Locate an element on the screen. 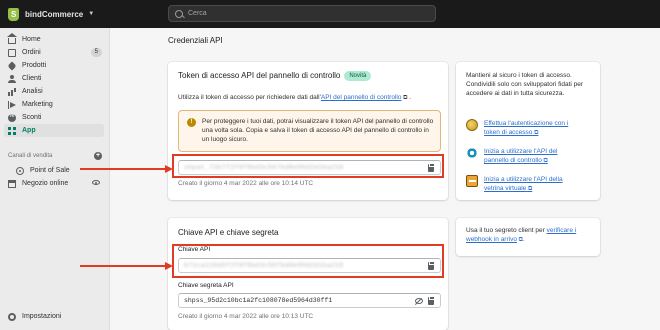  sidebar-item-label: Prodotti is located at coordinates (34, 65).